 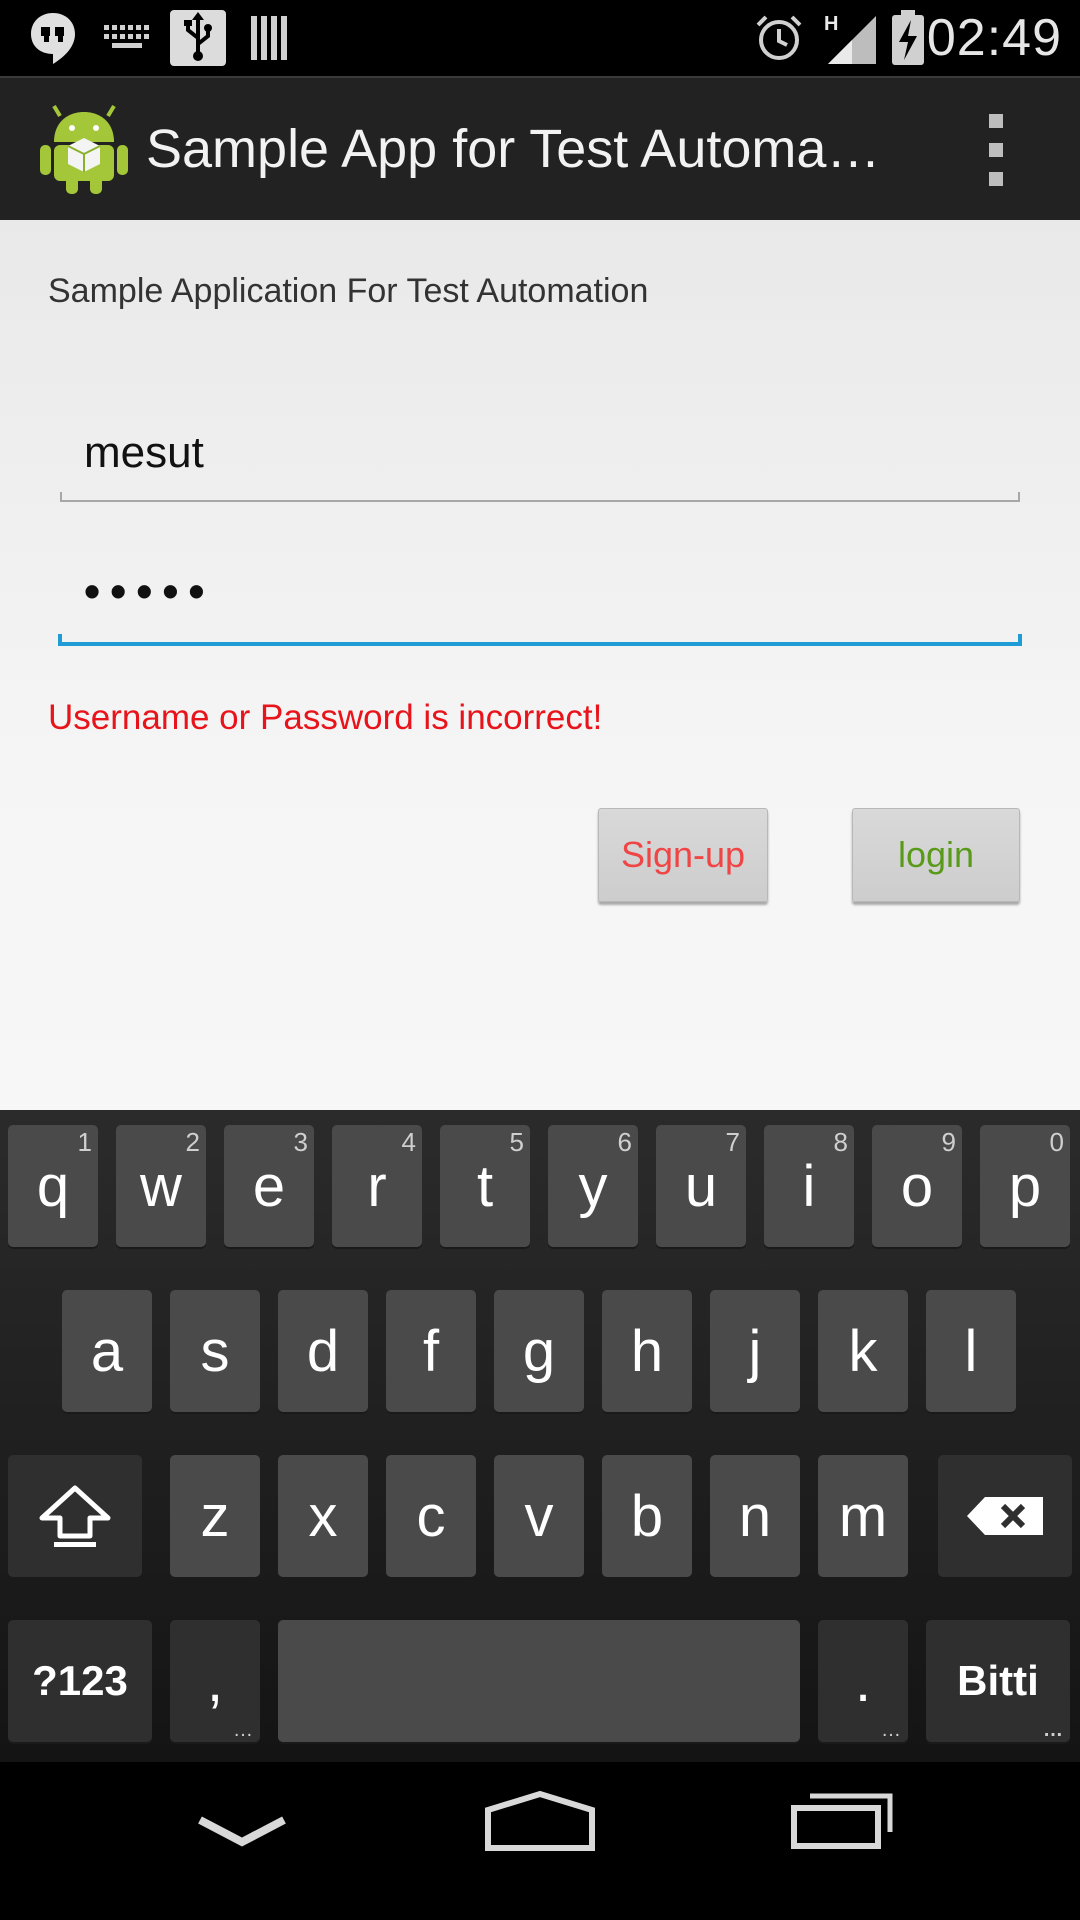 What do you see at coordinates (647, 1351) in the screenshot?
I see `key-h: h` at bounding box center [647, 1351].